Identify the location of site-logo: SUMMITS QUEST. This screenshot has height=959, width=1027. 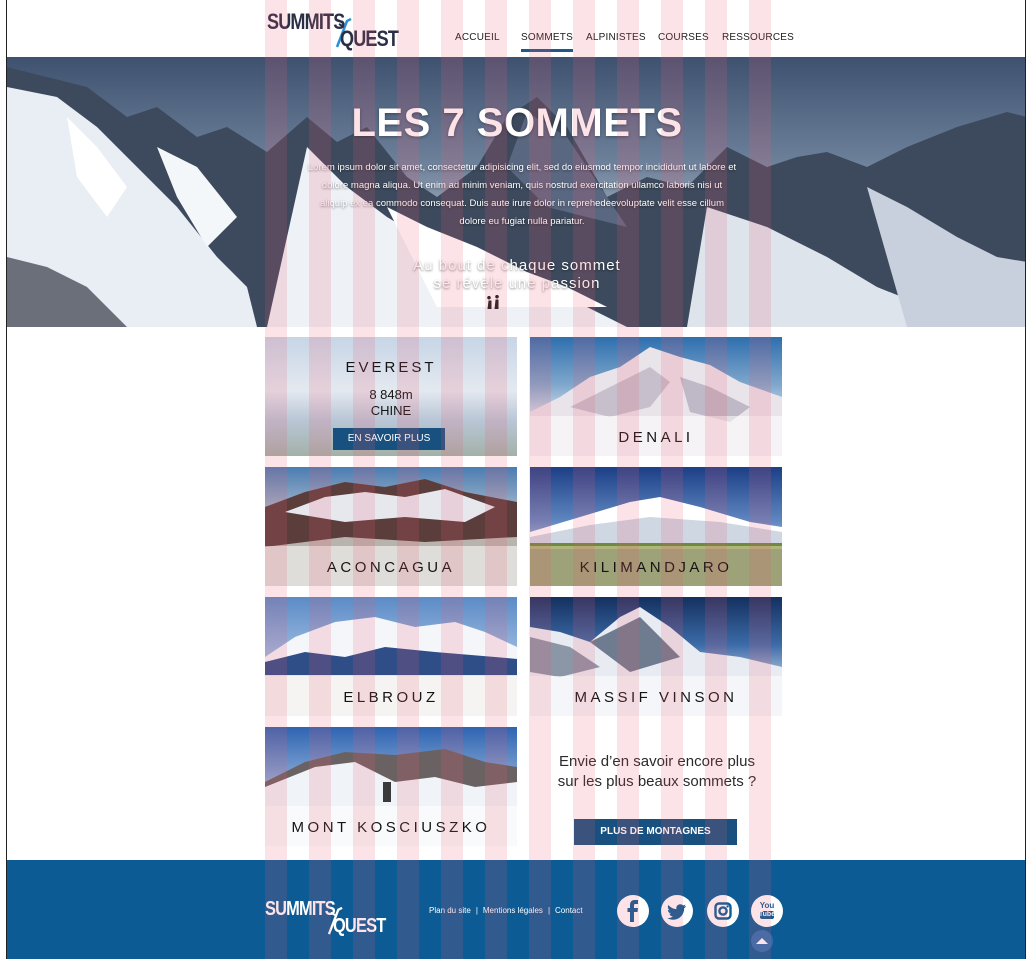
(333, 30).